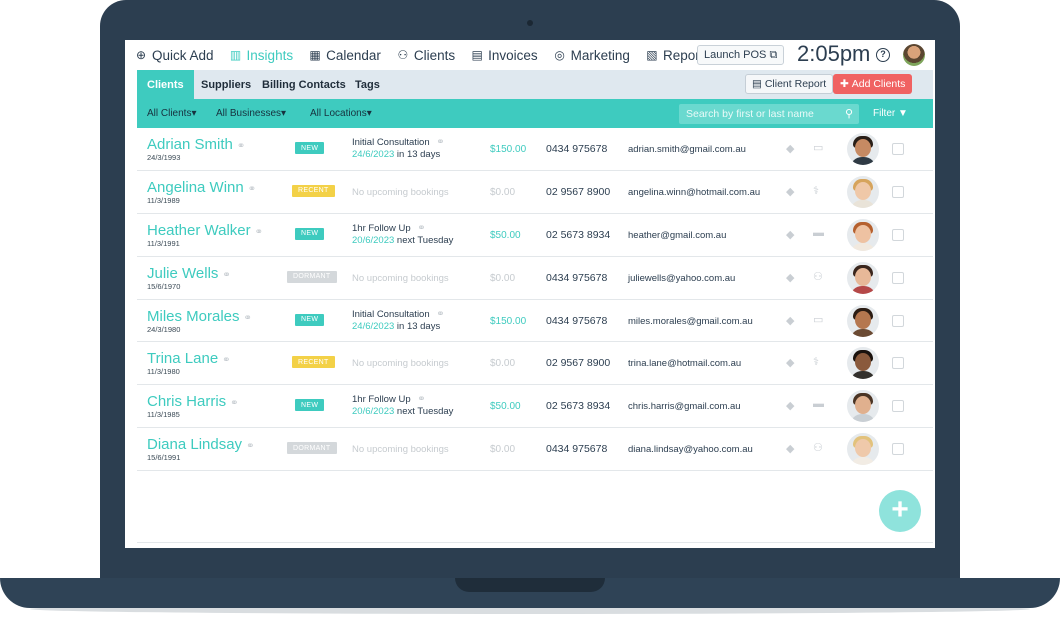  Describe the element at coordinates (863, 461) in the screenshot. I see `avatar-body` at that location.